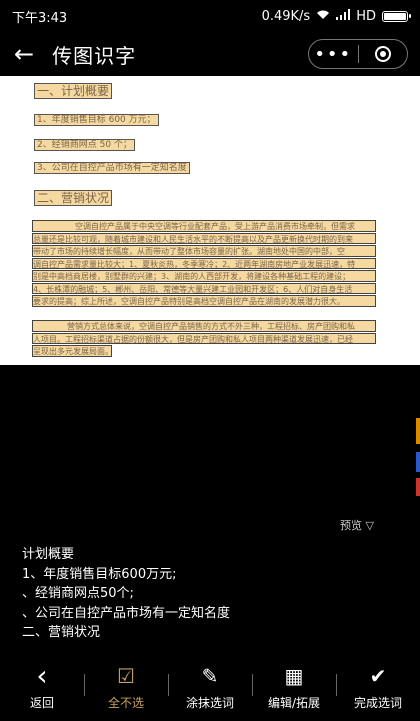  Describe the element at coordinates (61, 632) in the screenshot. I see `result-line: 二、营销状况` at that location.